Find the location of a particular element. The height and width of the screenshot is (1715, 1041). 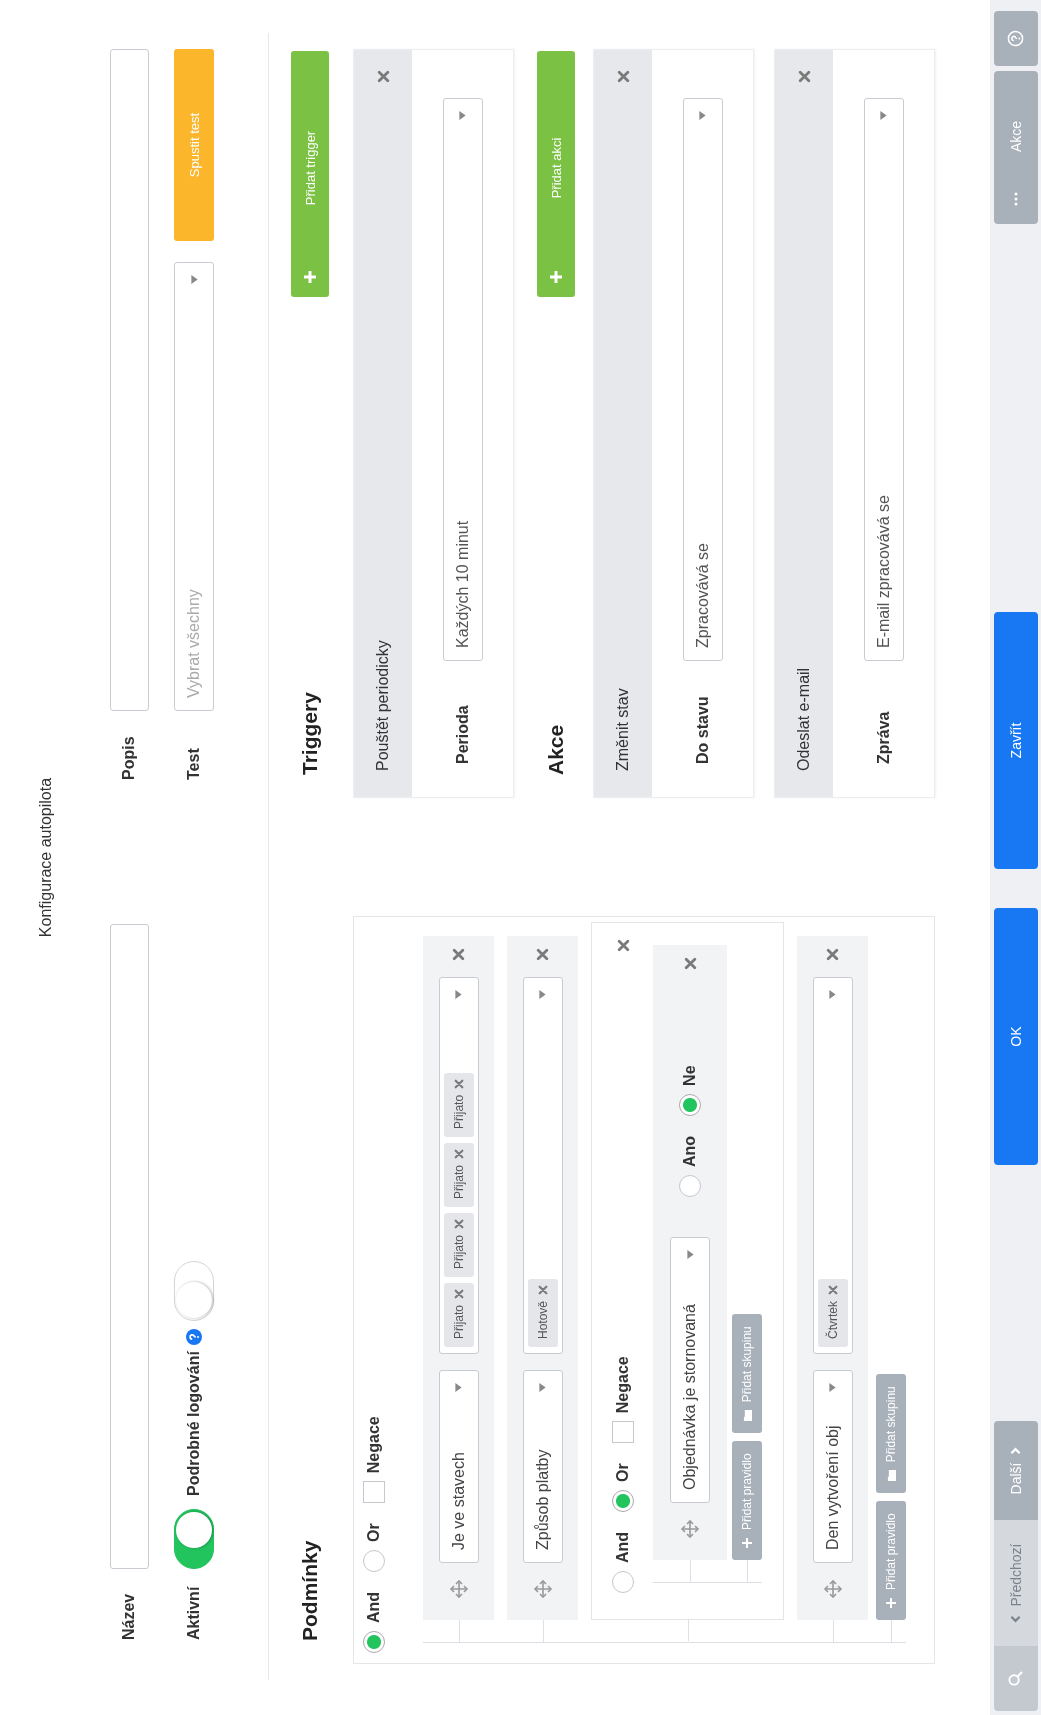

search-icon is located at coordinates (1015, 1678).